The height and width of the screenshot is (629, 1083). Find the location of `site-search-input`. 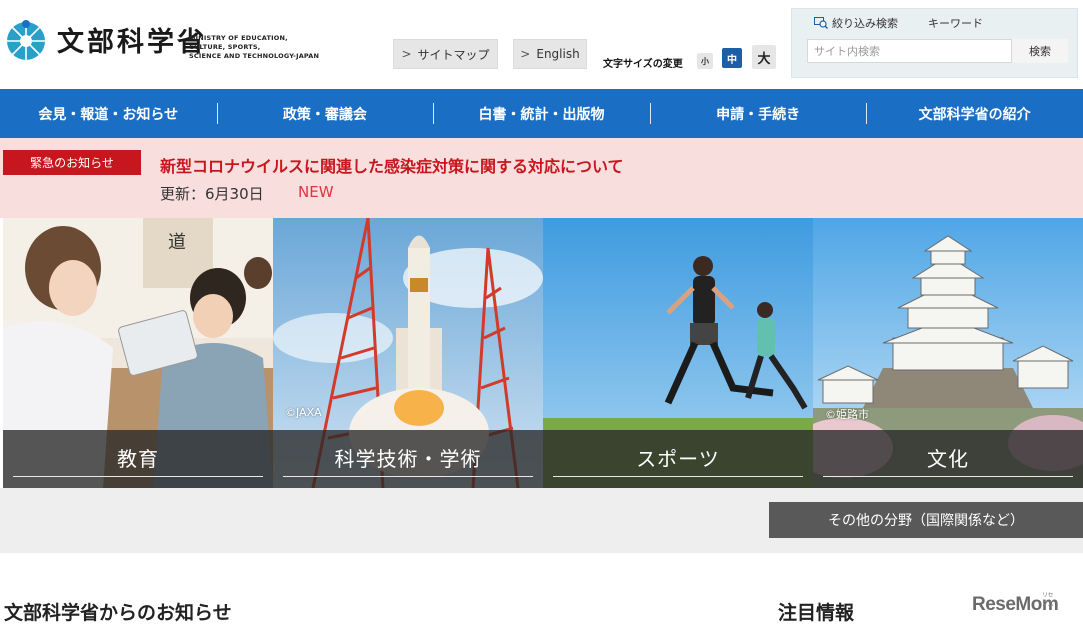

site-search-input is located at coordinates (909, 51).